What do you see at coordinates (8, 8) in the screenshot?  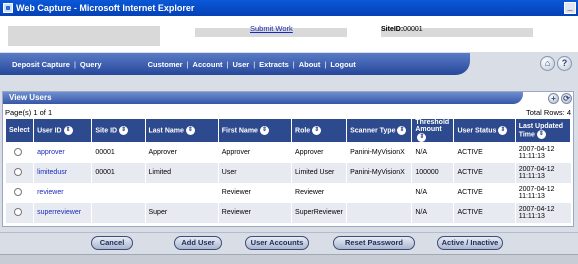 I see `ie-icon` at bounding box center [8, 8].